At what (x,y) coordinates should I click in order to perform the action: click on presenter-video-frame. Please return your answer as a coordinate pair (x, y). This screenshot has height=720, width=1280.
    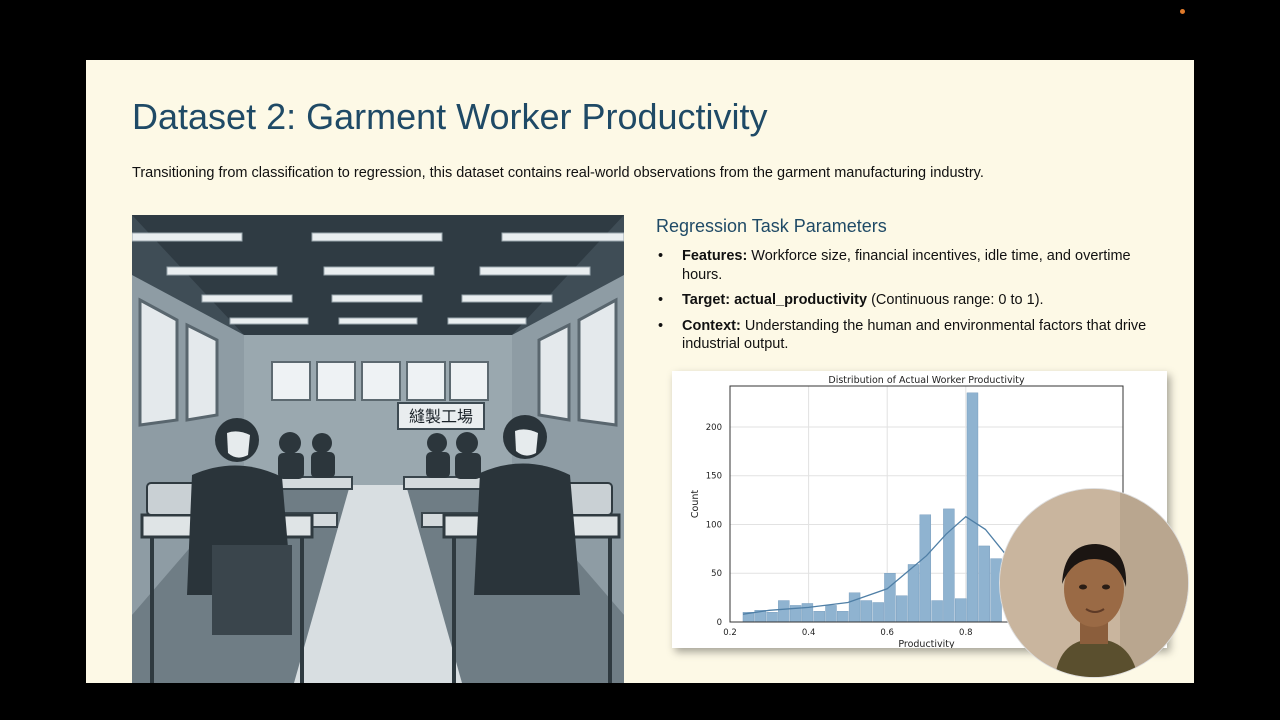
    Looking at the image, I should click on (1094, 583).